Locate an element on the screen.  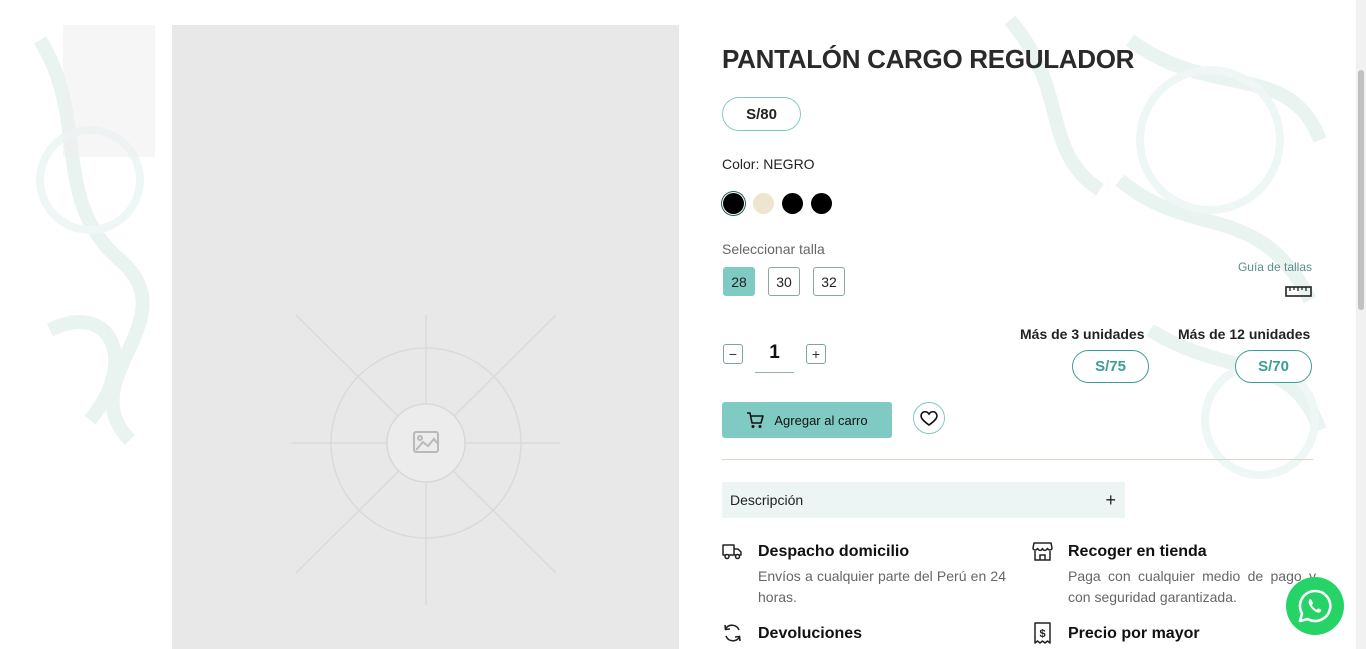
section-divider is located at coordinates (1017, 459).